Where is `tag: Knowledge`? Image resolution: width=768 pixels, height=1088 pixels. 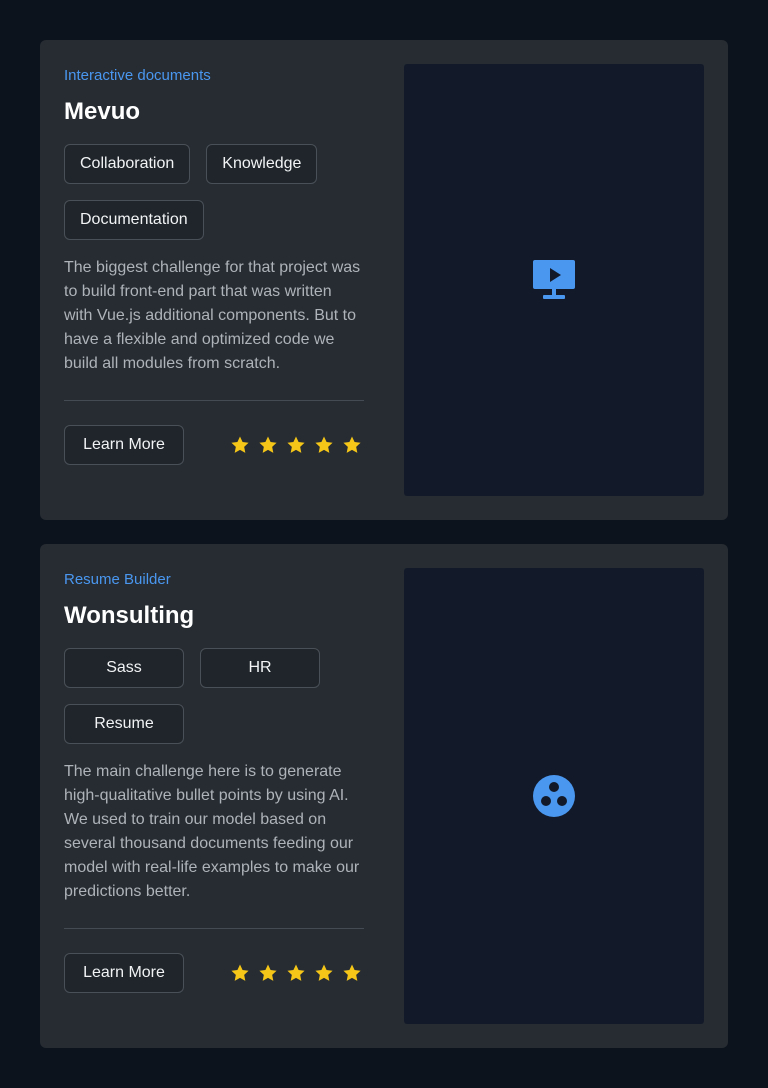
tag: Knowledge is located at coordinates (262, 164).